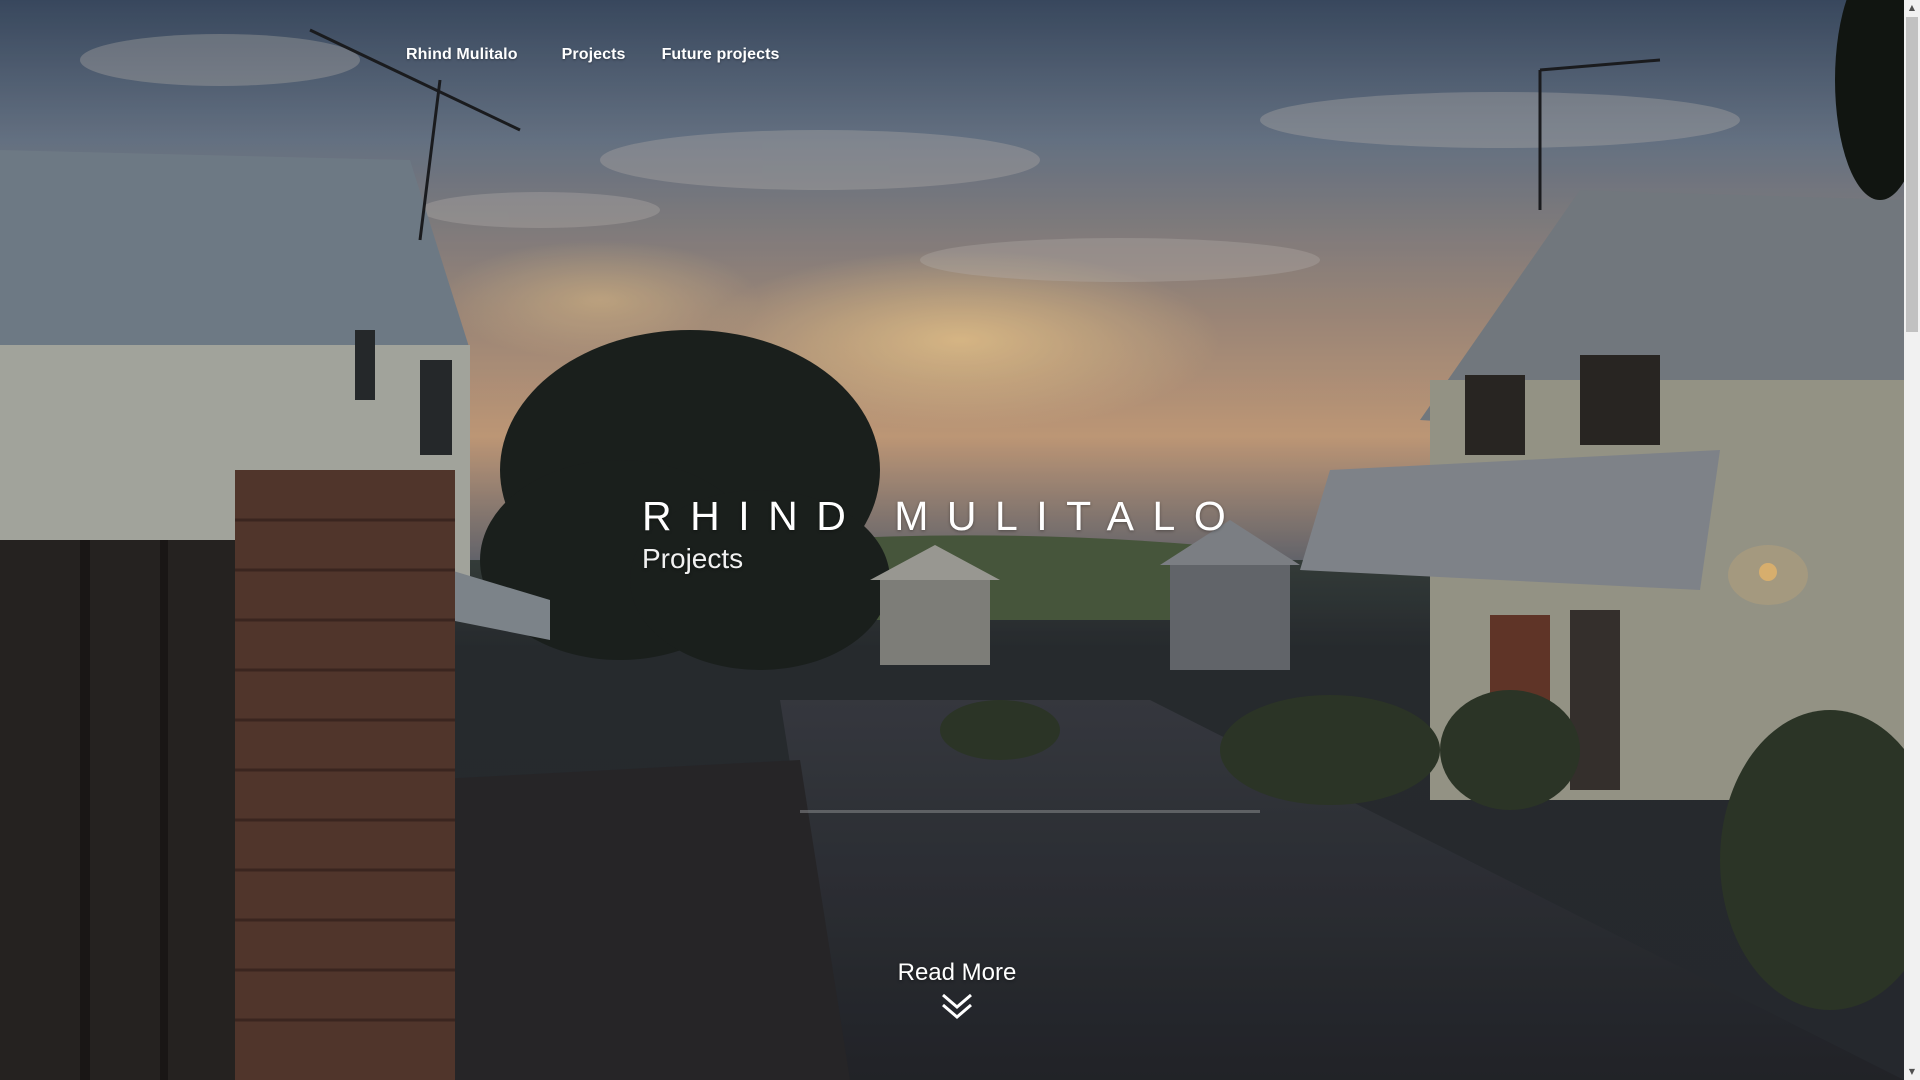 The width and height of the screenshot is (1920, 1080). Describe the element at coordinates (943, 516) in the screenshot. I see `site-title: RHIND MULITALO` at that location.